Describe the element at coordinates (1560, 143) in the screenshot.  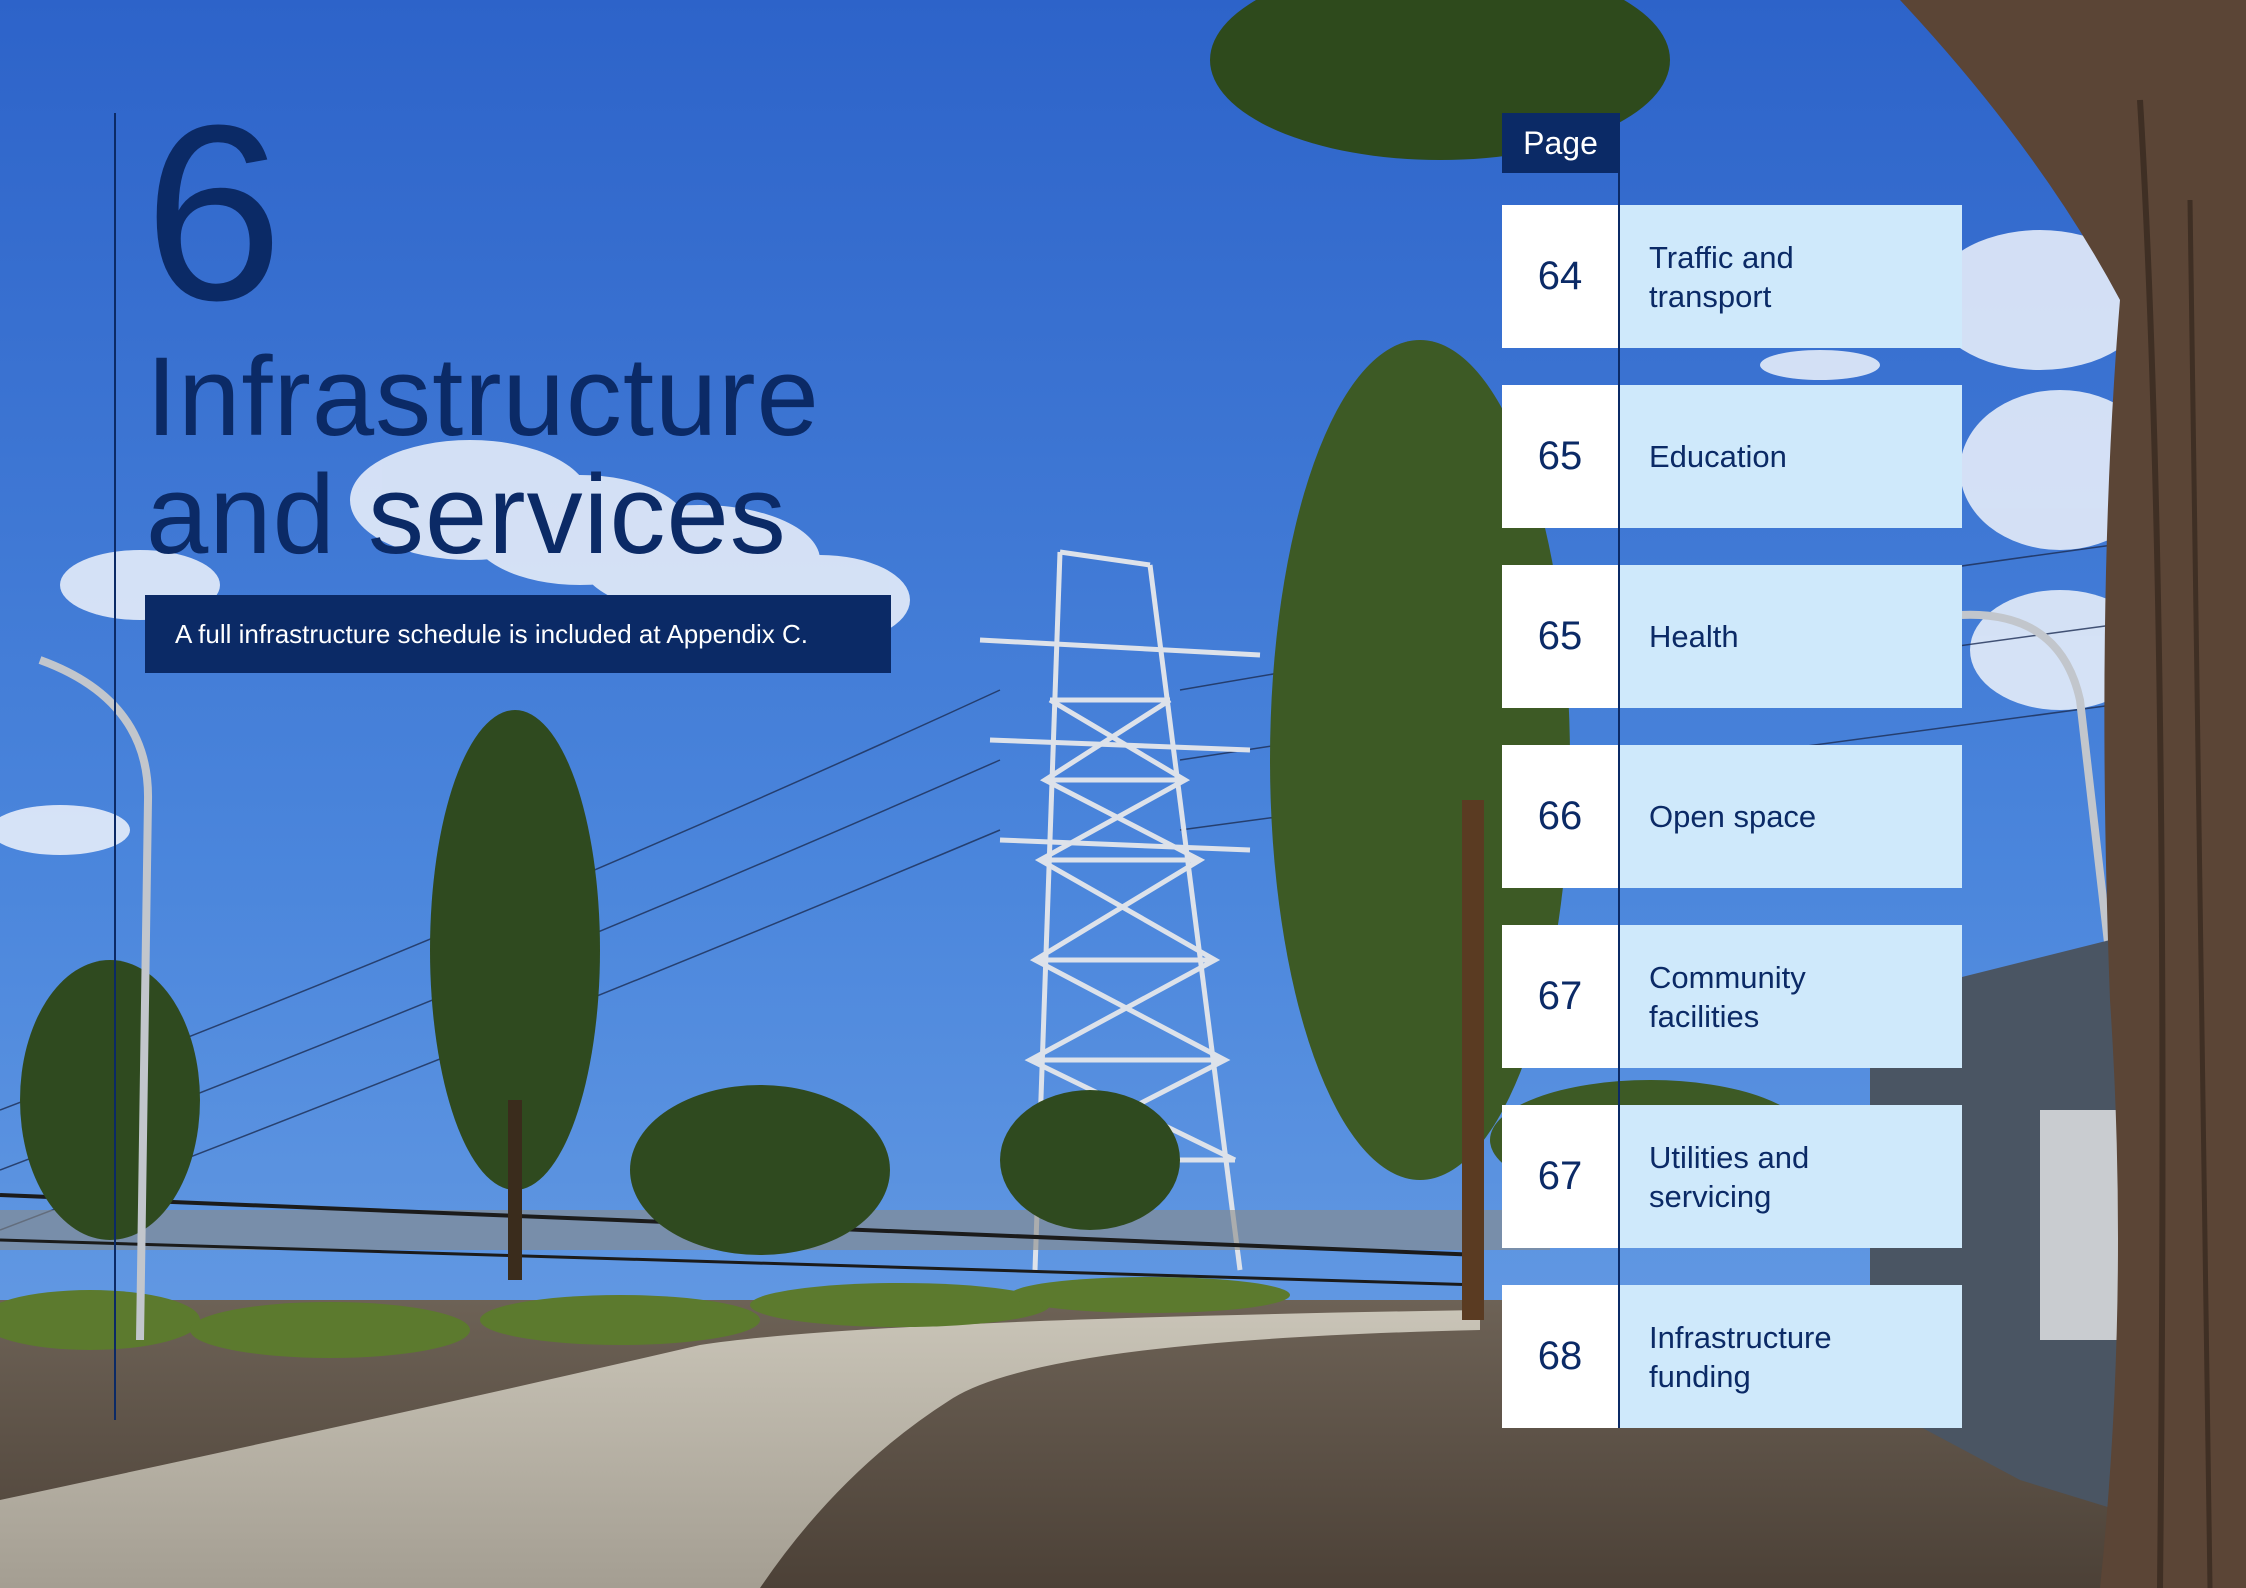
I see `toc-page-header: Page` at that location.